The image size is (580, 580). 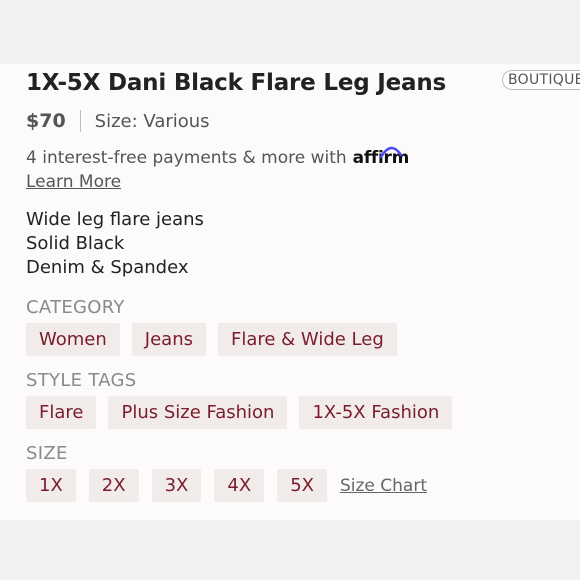 I want to click on style-tag-1x-5x-fashion: 1X-5X Fashion, so click(x=376, y=412).